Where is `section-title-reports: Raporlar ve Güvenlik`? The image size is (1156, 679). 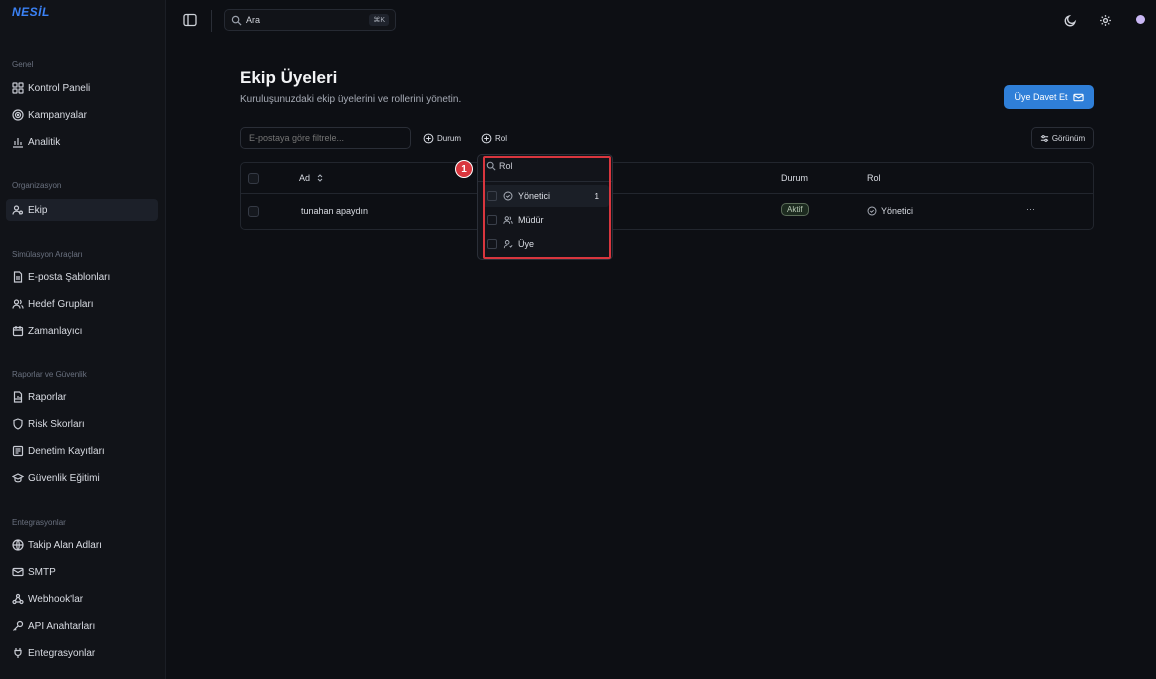
section-title-reports: Raporlar ve Güvenlik is located at coordinates (49, 374).